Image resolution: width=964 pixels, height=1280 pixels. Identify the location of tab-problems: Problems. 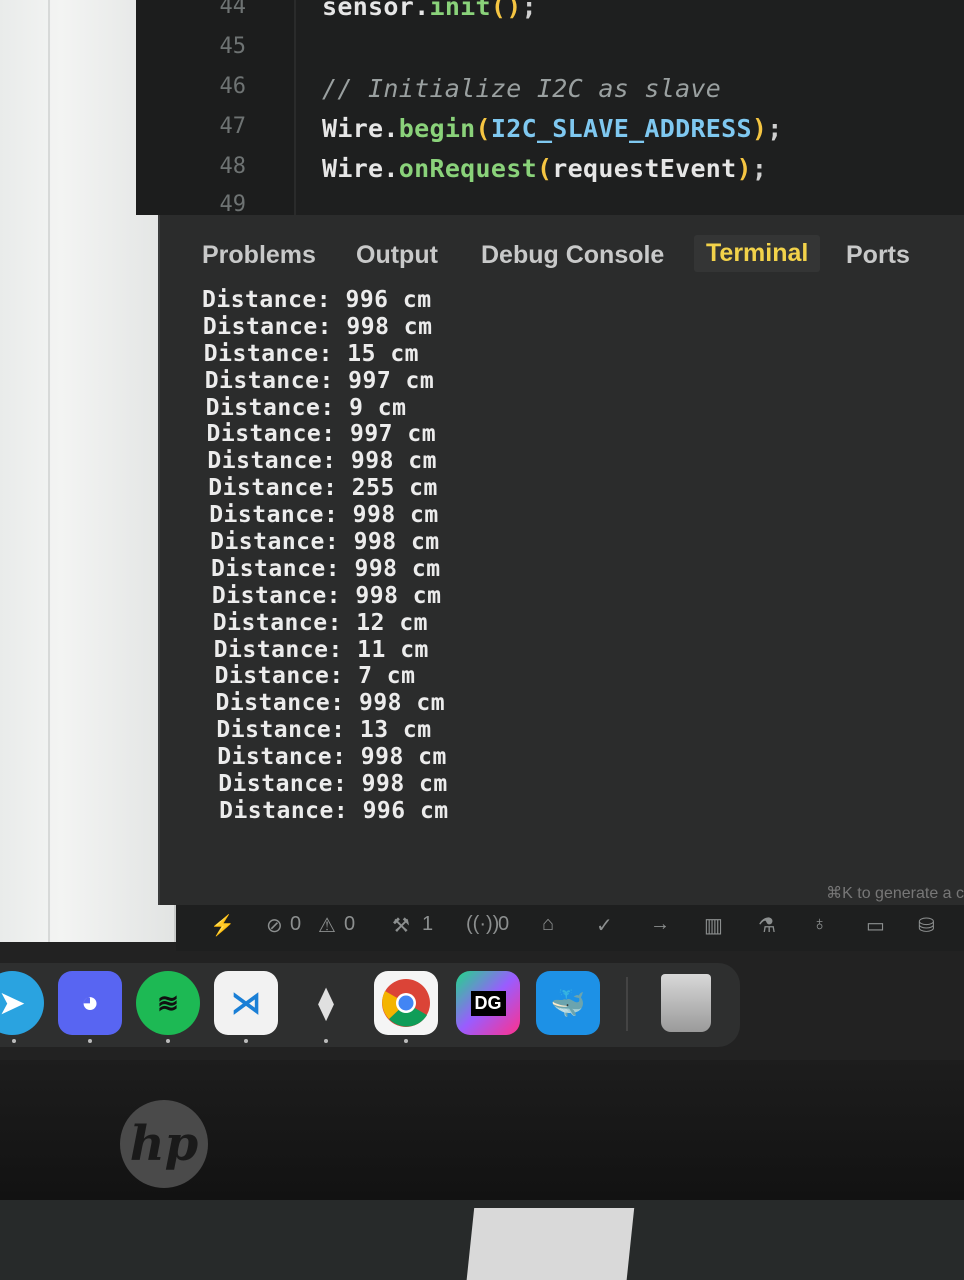
(259, 255).